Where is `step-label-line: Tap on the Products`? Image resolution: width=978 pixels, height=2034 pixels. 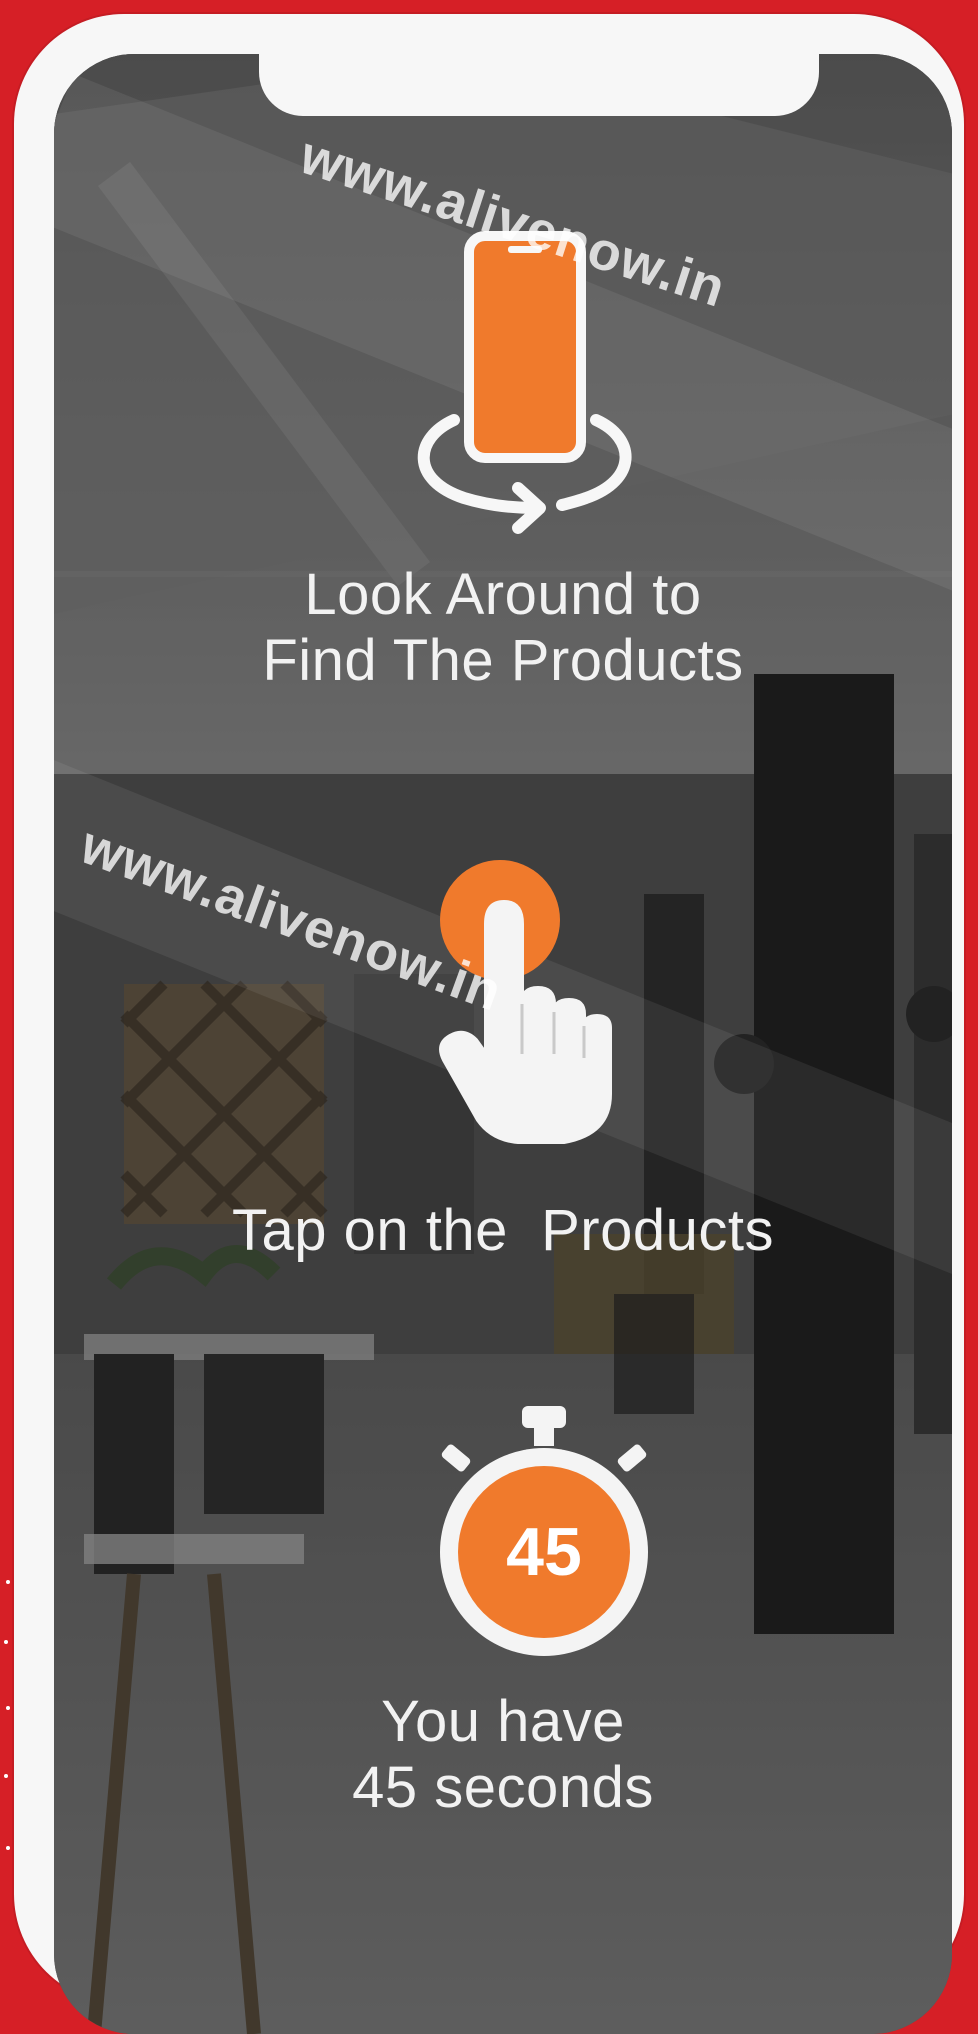 step-label-line: Tap on the Products is located at coordinates (503, 1230).